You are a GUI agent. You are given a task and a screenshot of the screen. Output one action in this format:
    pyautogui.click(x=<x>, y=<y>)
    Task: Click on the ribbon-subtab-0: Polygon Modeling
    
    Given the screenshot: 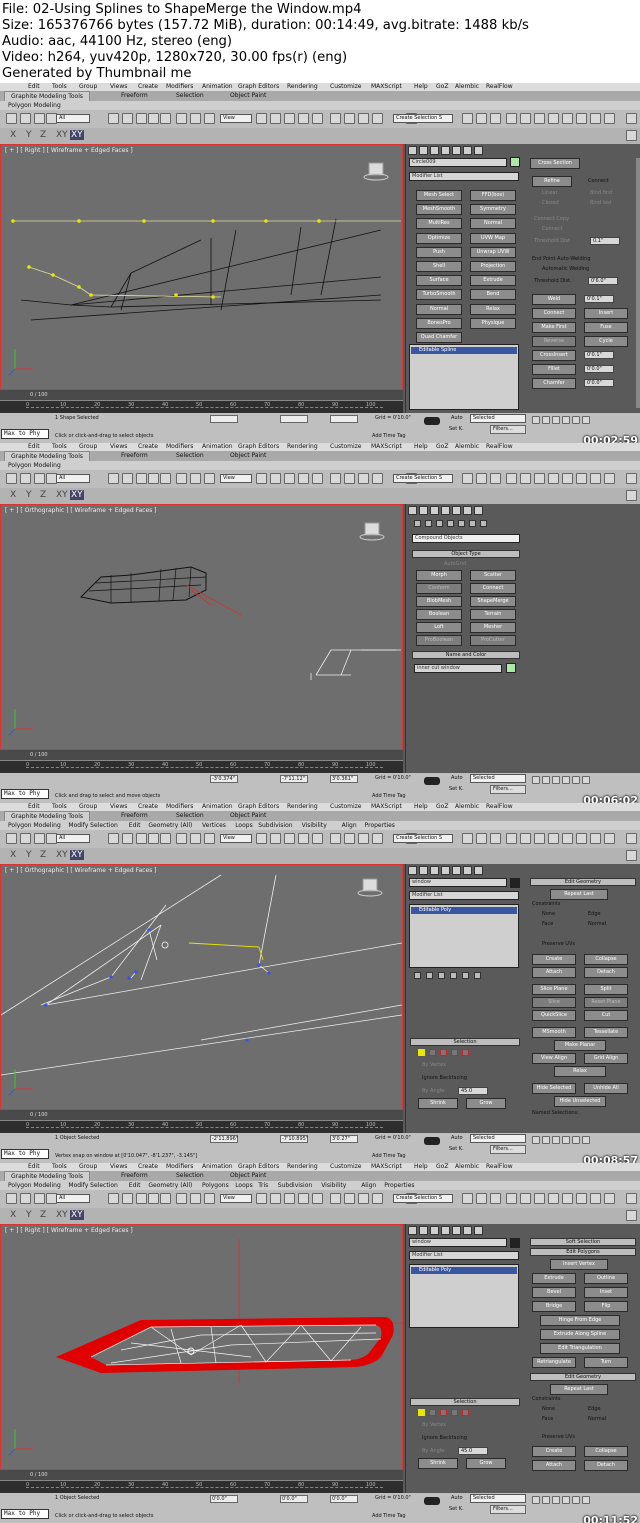 What is the action you would take?
    pyautogui.click(x=34, y=465)
    